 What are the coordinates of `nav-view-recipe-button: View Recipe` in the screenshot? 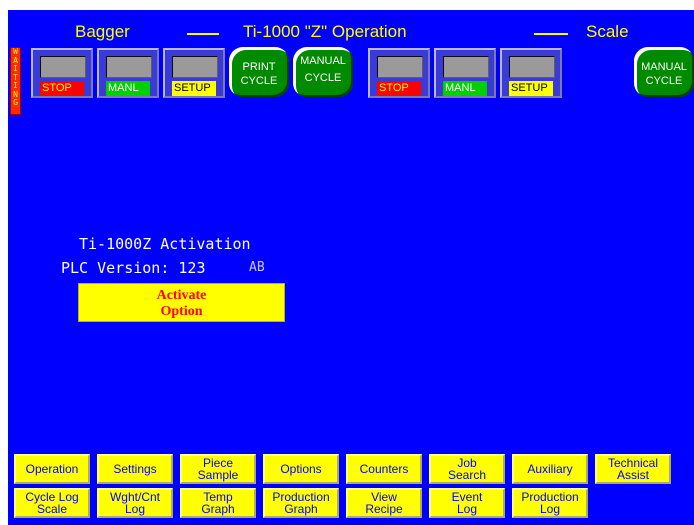 It's located at (384, 503).